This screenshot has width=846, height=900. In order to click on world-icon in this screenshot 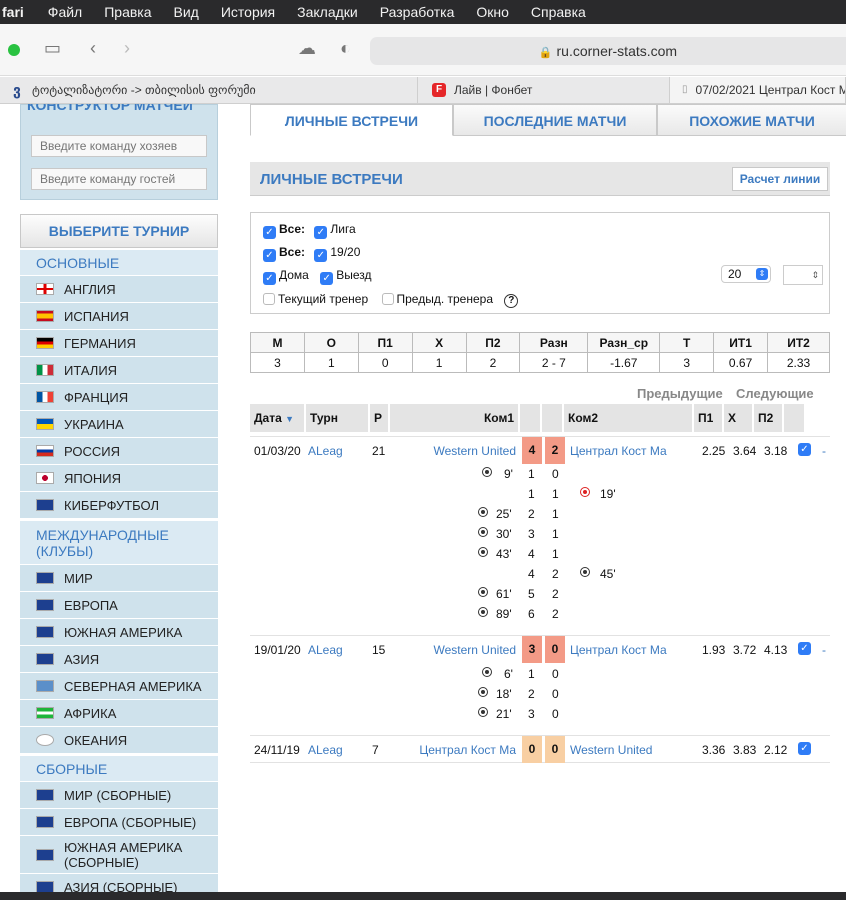, I will do `click(45, 578)`.